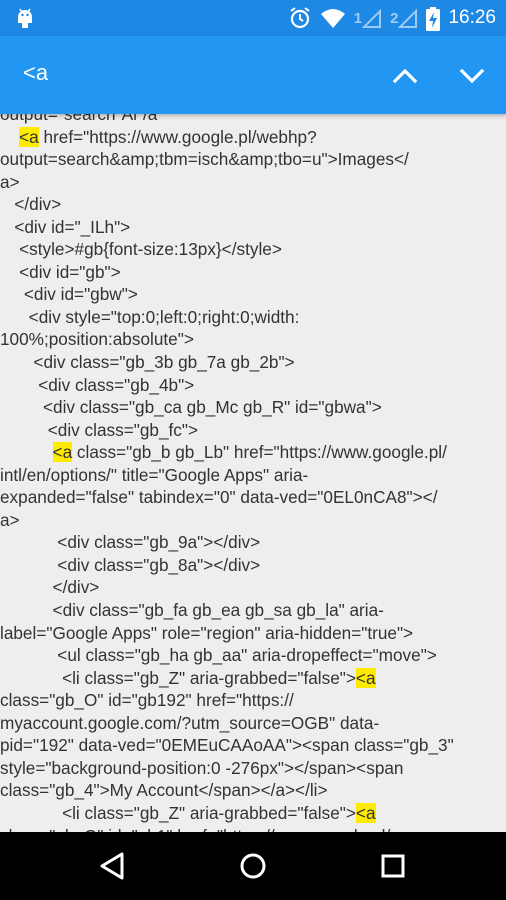  What do you see at coordinates (141, 249) in the screenshot?
I see `code-text: <style>#gb{font-size:13px}</style>` at bounding box center [141, 249].